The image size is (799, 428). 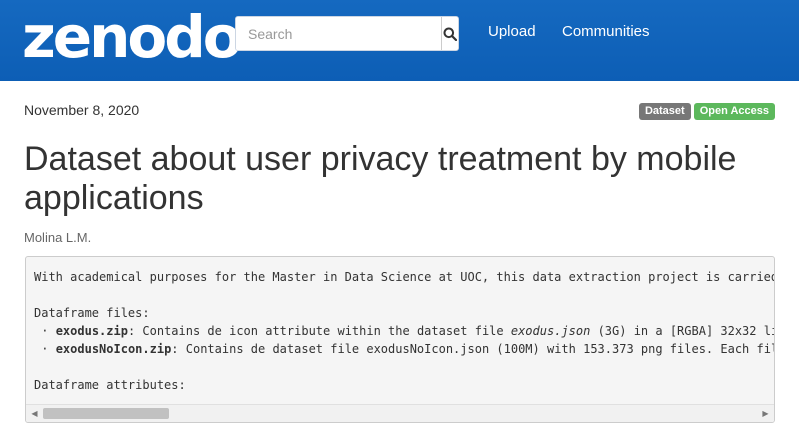 I want to click on scroll-right-icon: ▶, so click(x=765, y=413).